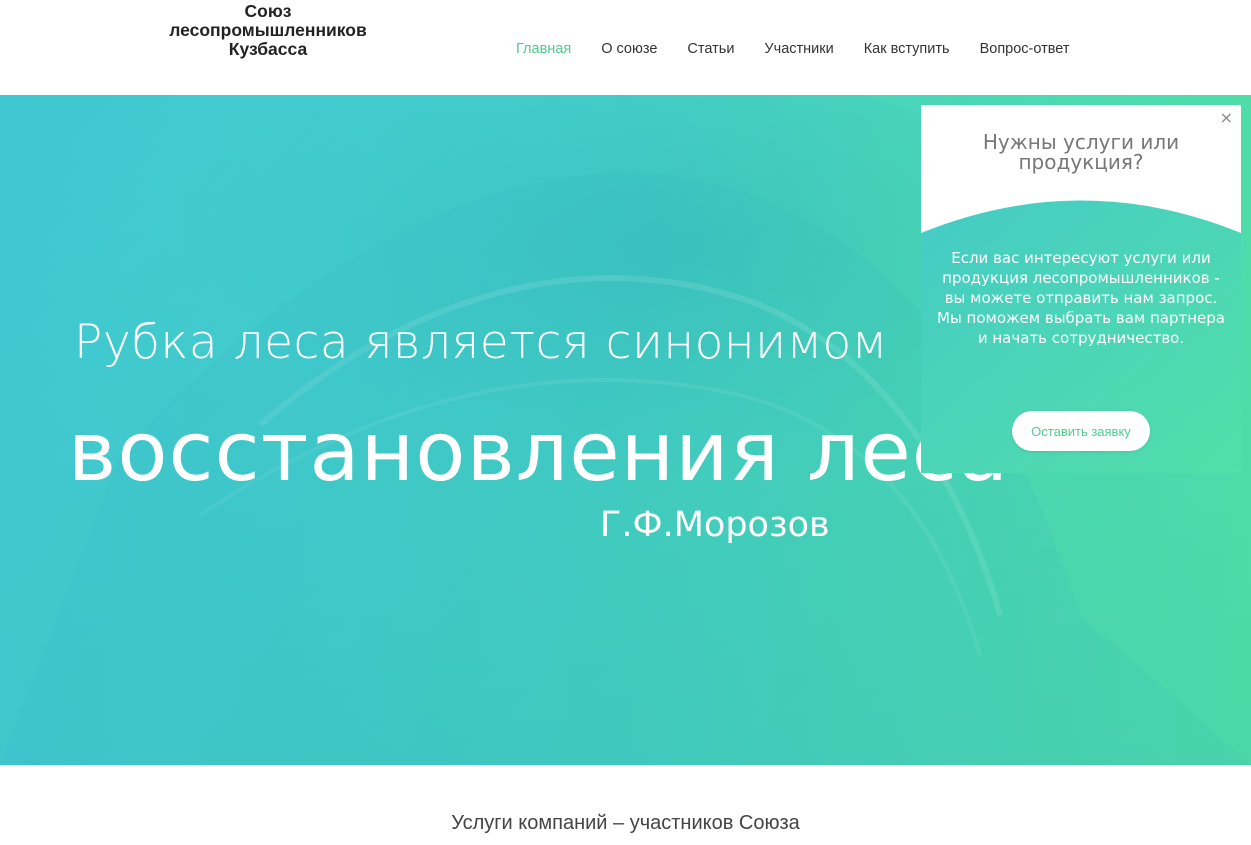  I want to click on nav-item-home: Главная, so click(543, 49).